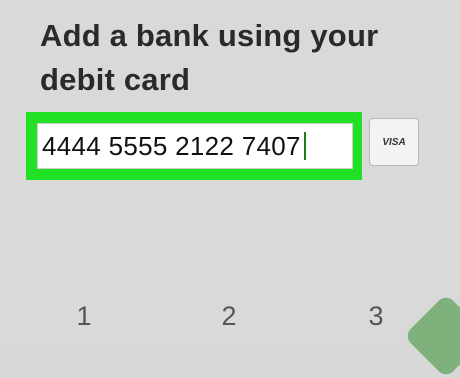  I want to click on keypad-key-3: 3, so click(376, 316).